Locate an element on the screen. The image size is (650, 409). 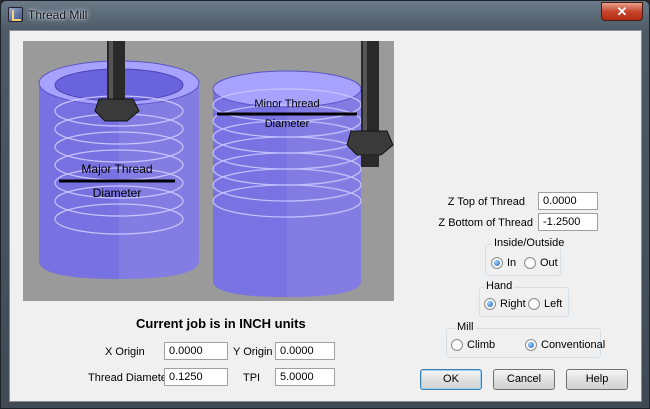
inside-outside-title: Inside/Outside is located at coordinates (529, 243).